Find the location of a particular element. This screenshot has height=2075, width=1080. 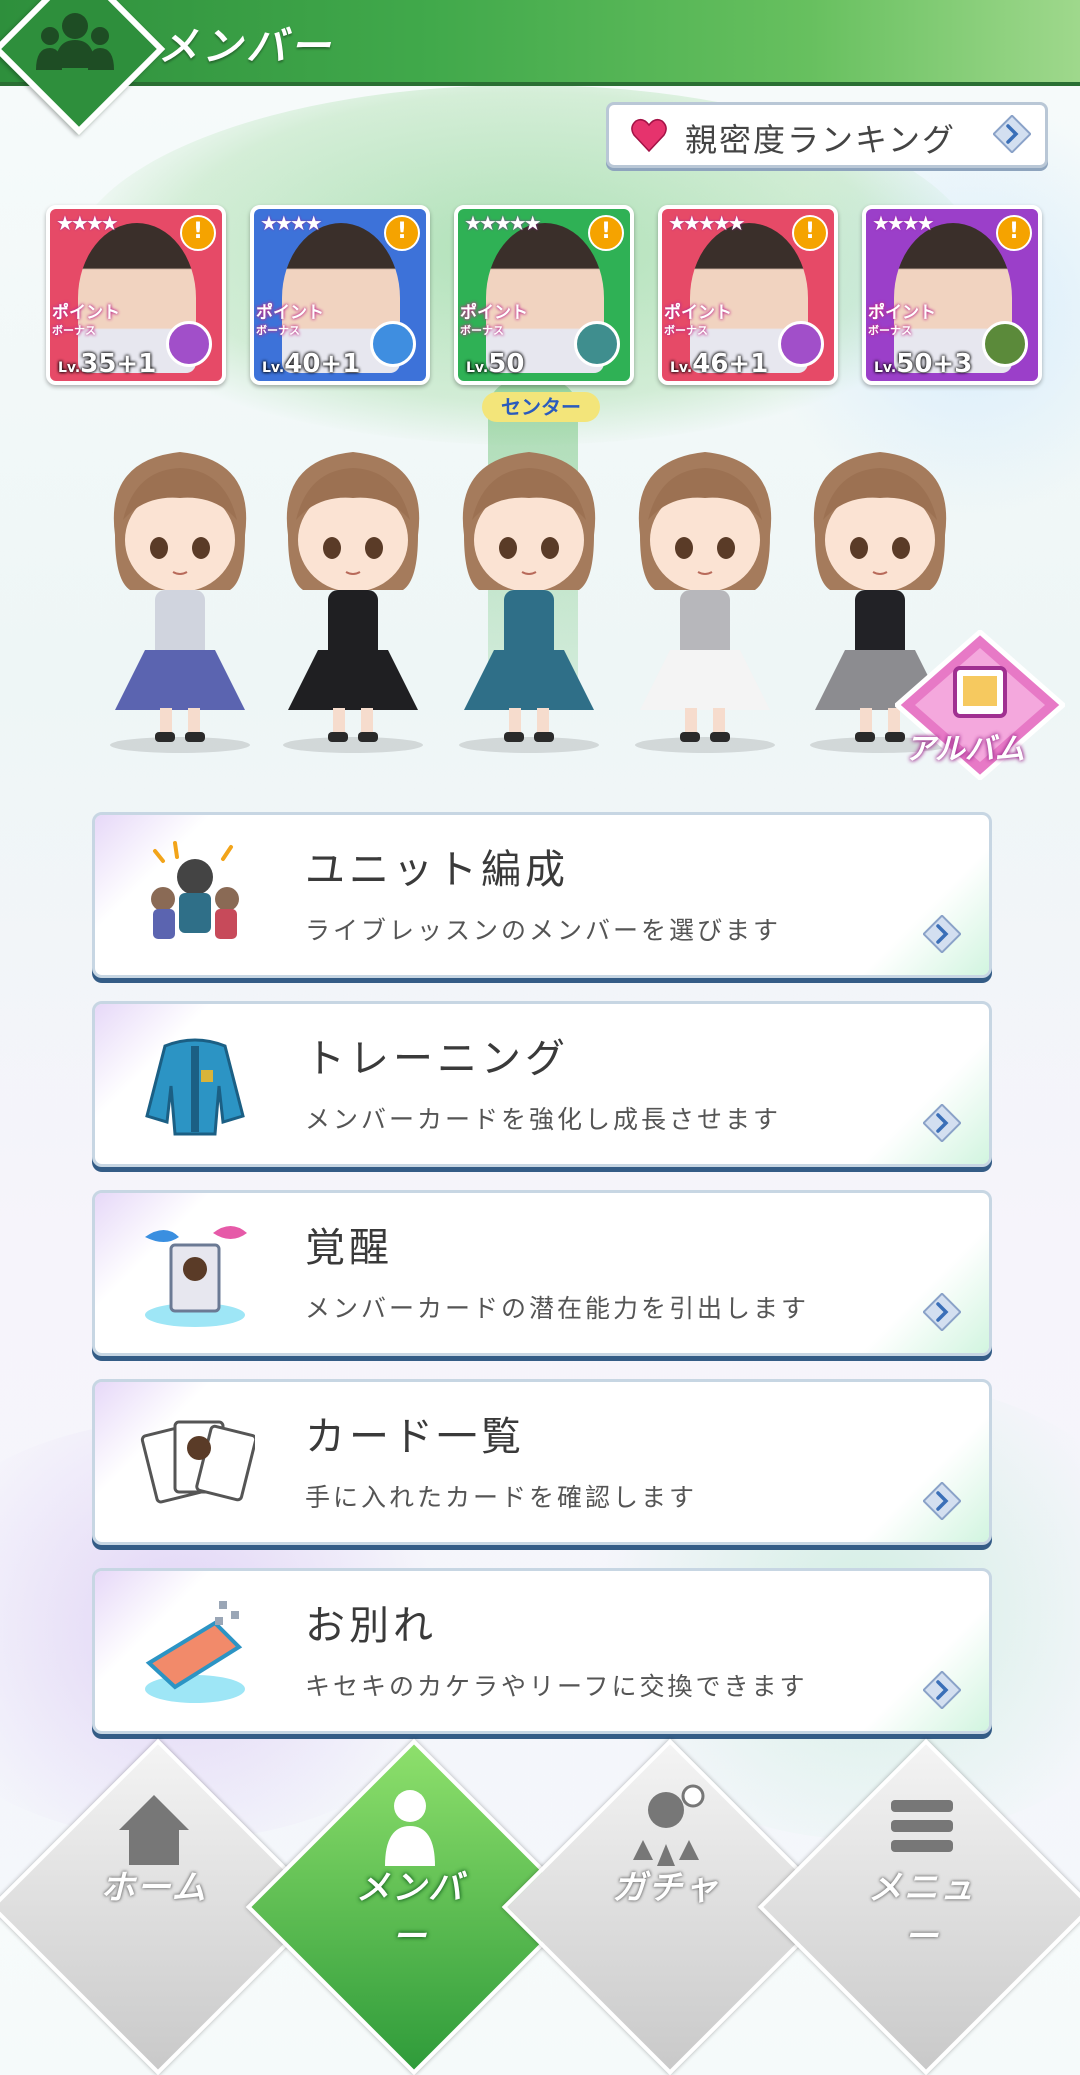

gacha-icon is located at coordinates (669, 1825).